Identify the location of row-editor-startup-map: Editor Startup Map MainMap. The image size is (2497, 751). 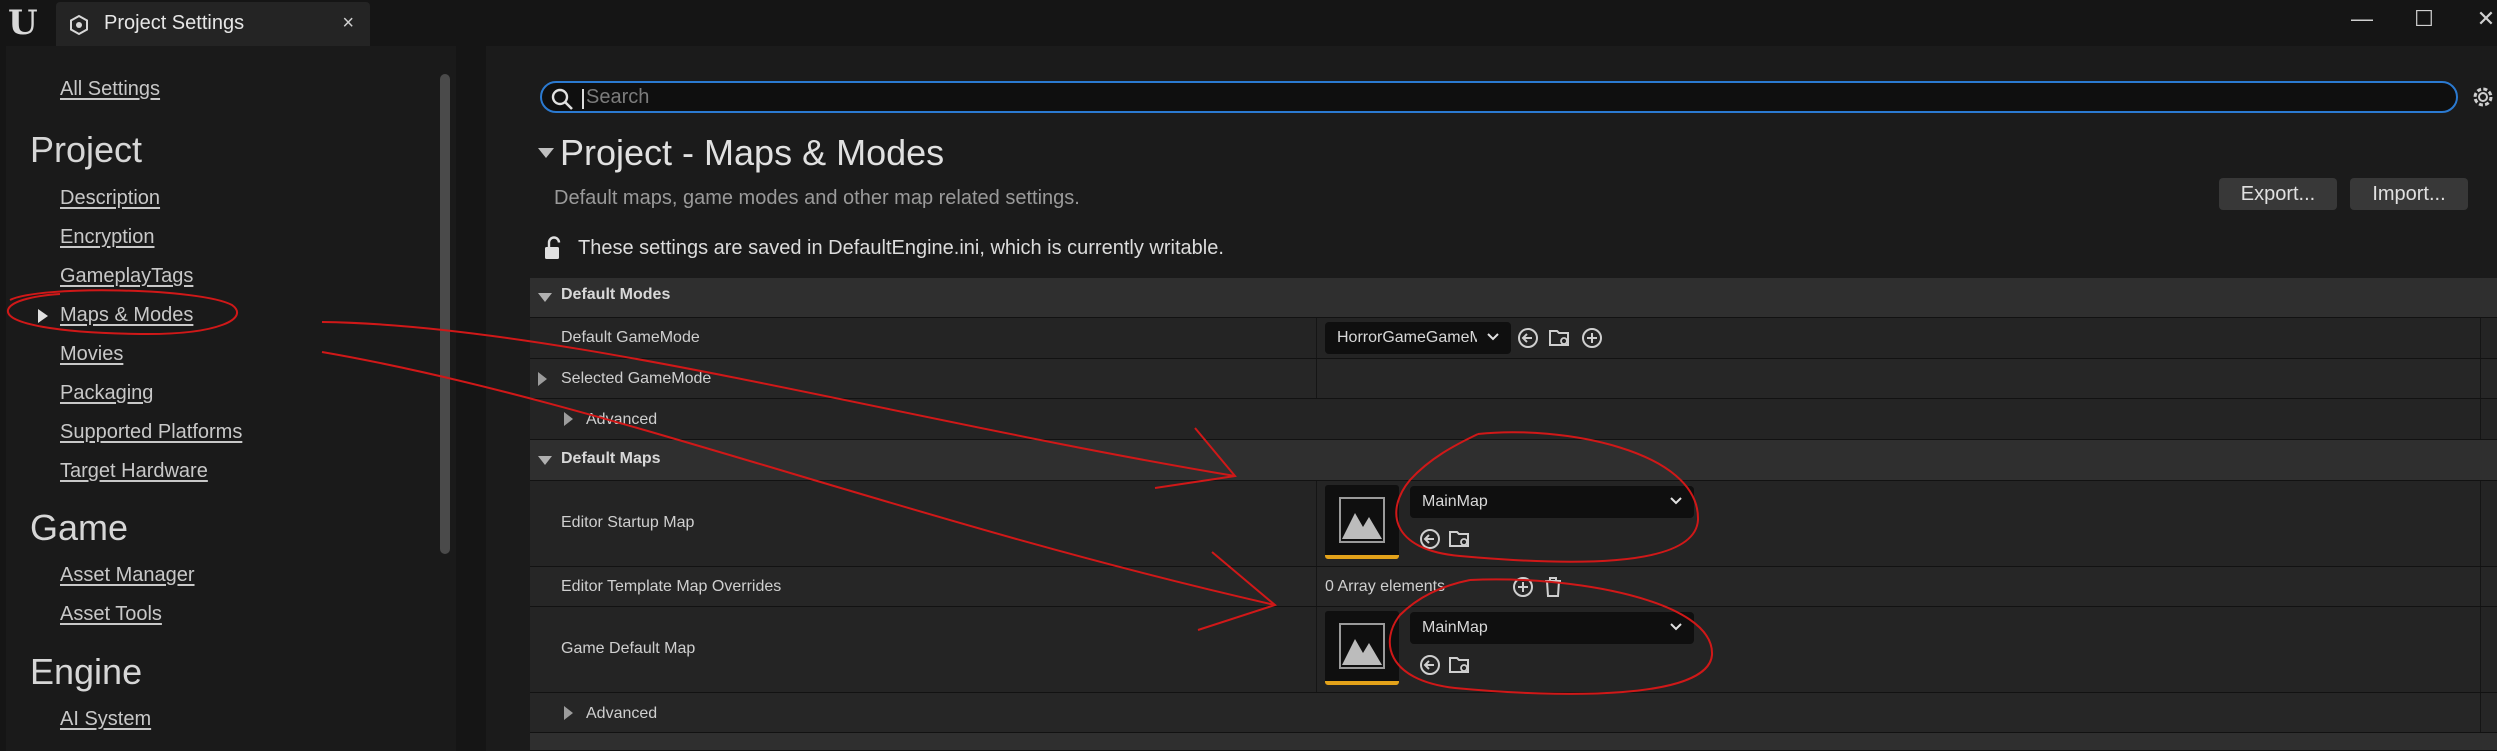
(1513, 524).